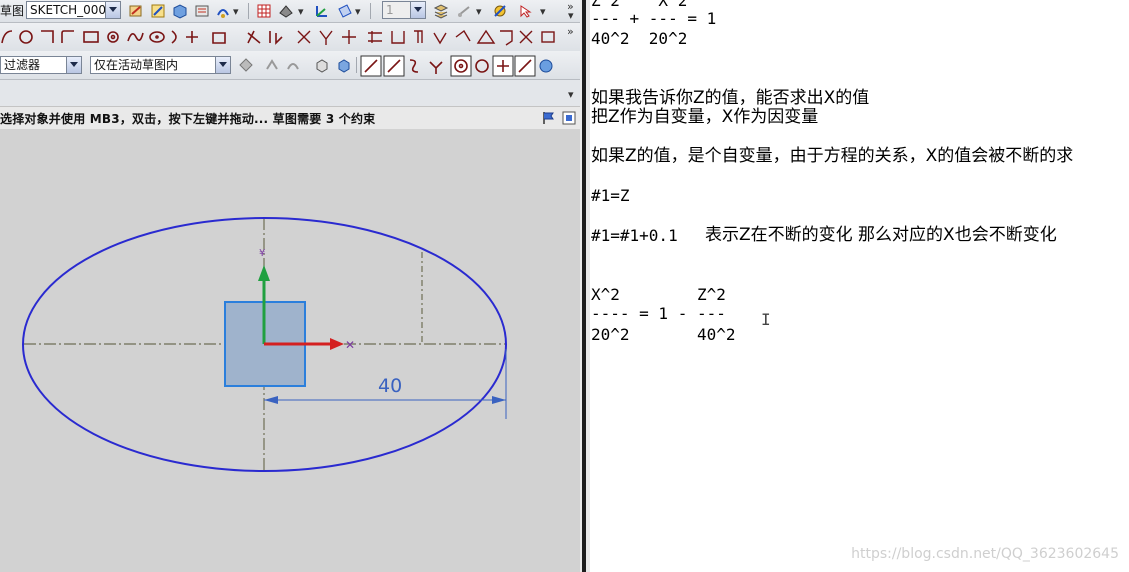 This screenshot has width=1129, height=572. What do you see at coordinates (223, 11) in the screenshot?
I see `sketch-style-icon` at bounding box center [223, 11].